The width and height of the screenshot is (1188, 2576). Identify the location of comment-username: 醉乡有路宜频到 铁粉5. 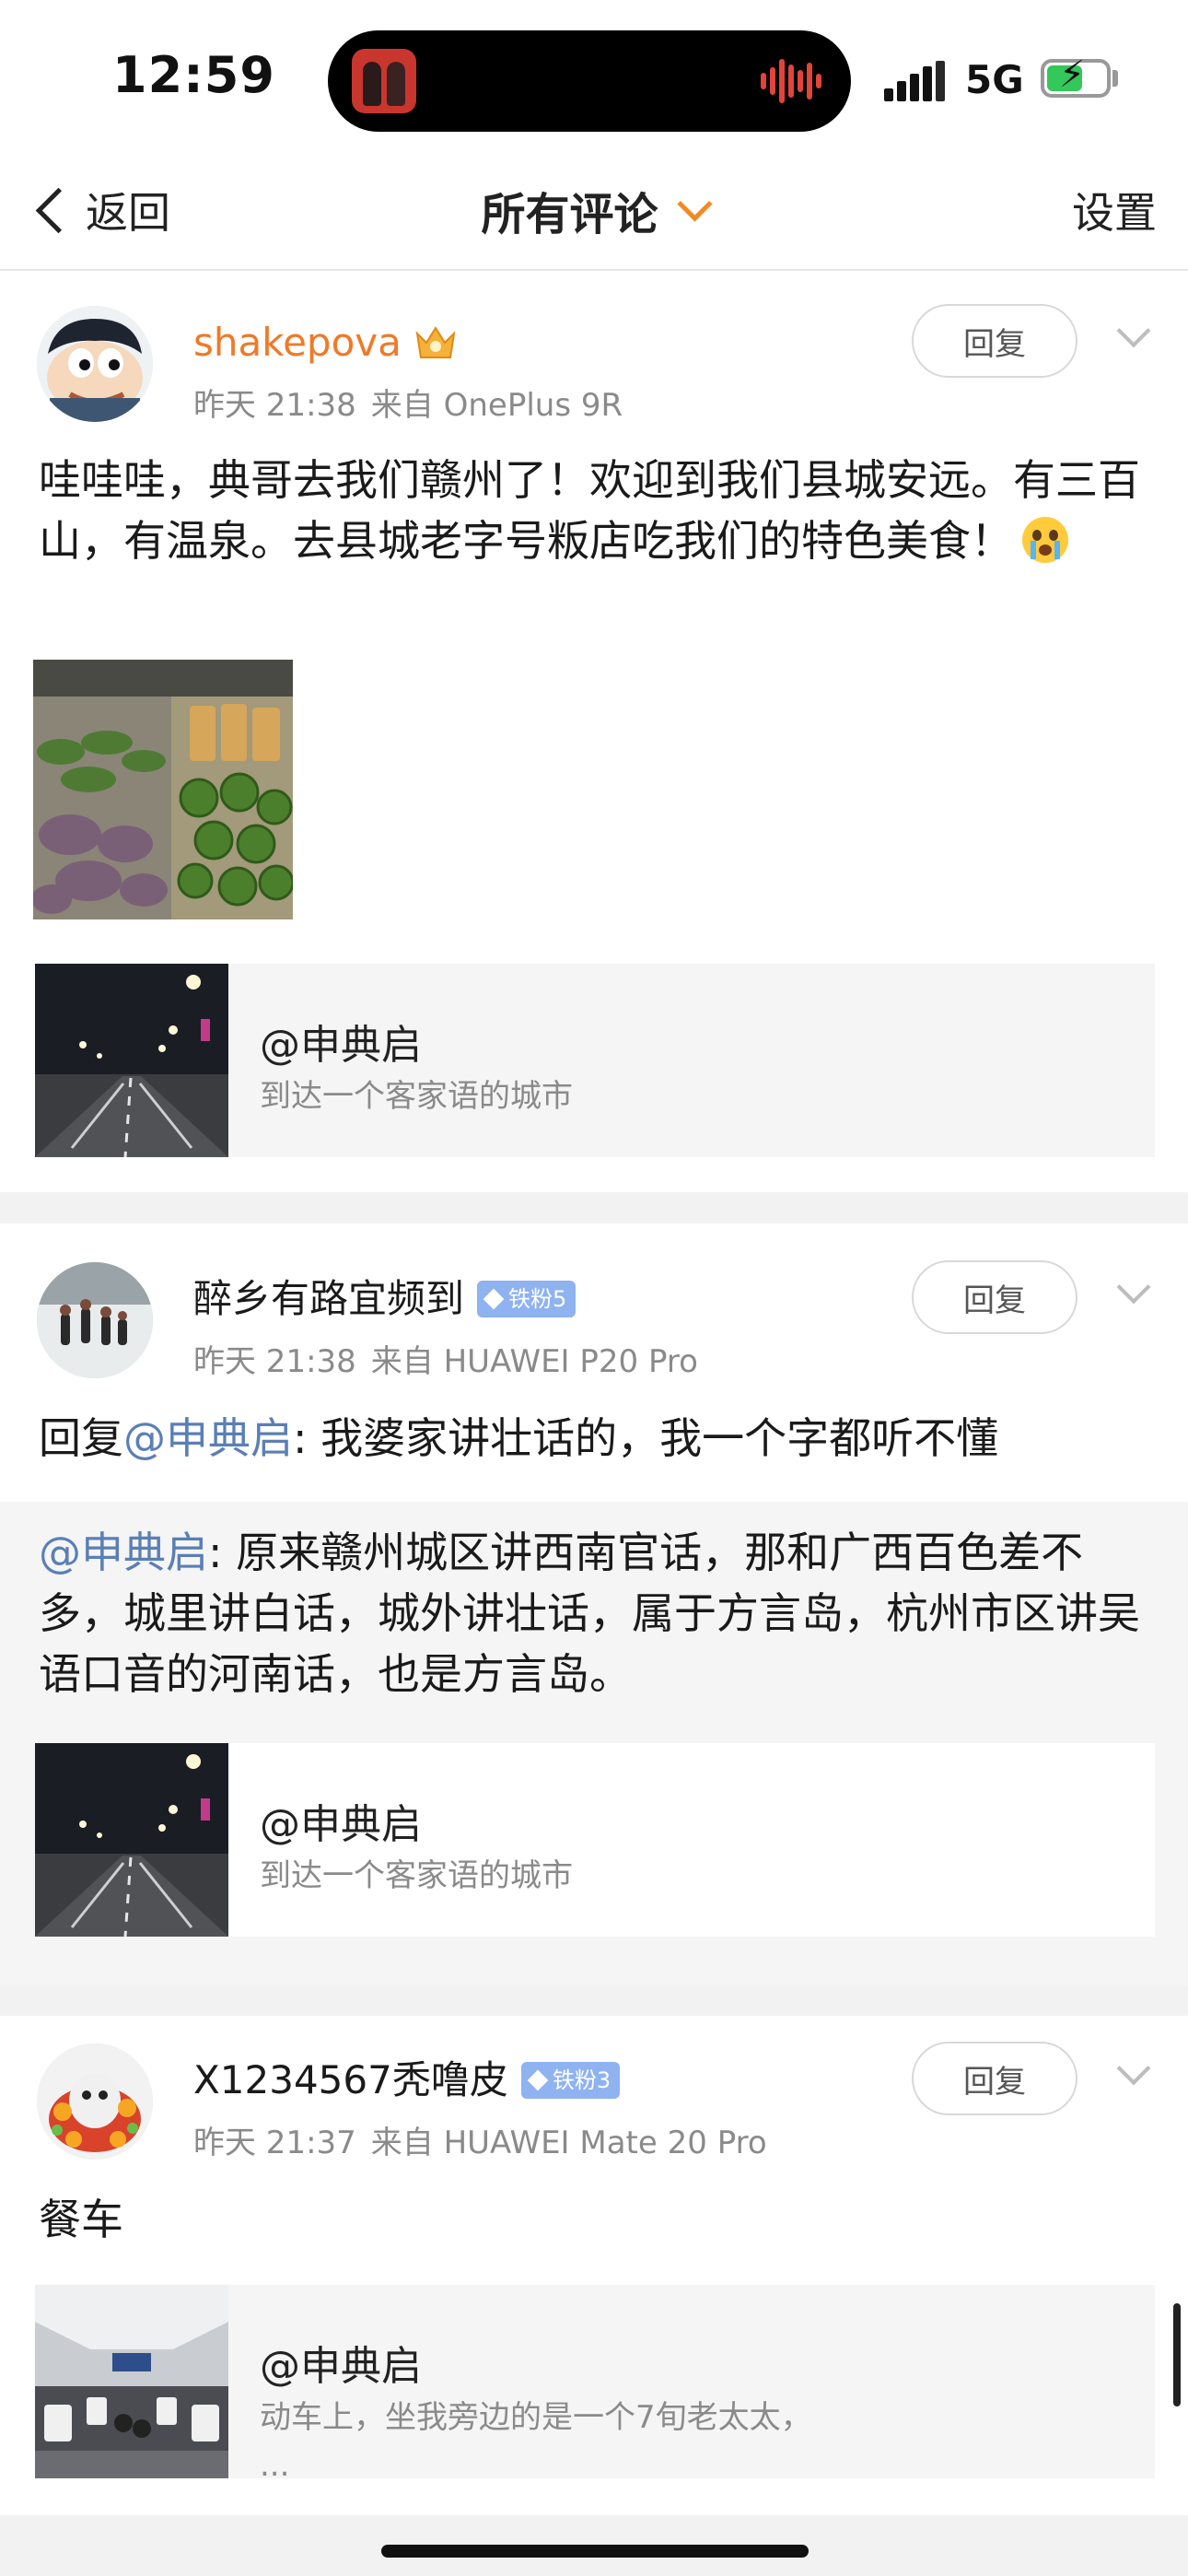
(385, 1299).